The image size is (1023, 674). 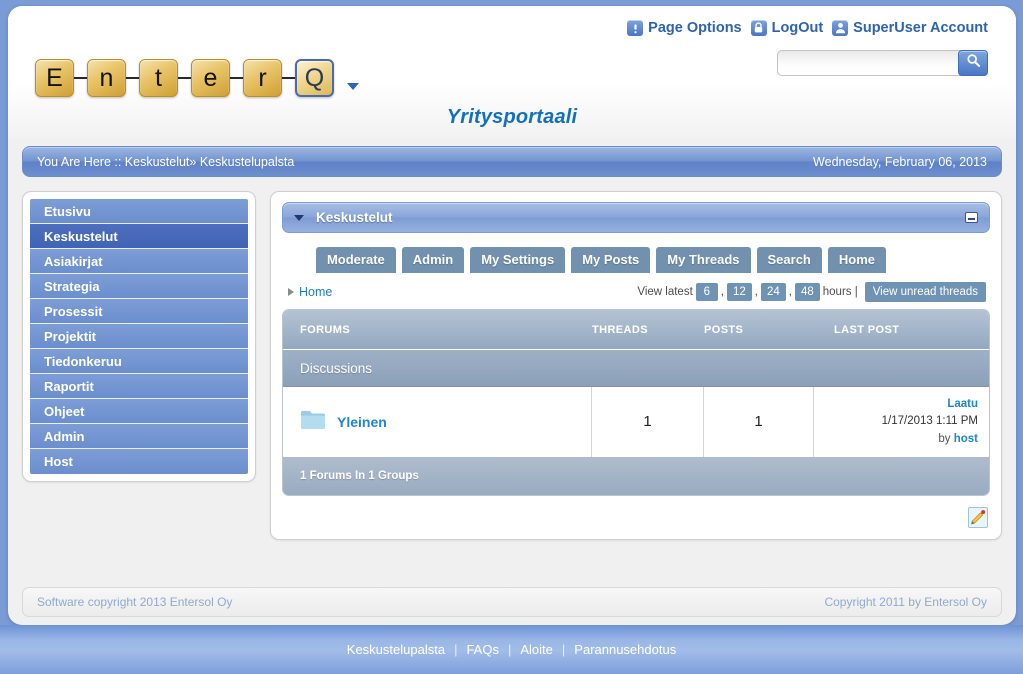 What do you see at coordinates (944, 438) in the screenshot?
I see `last-post-by-label: by` at bounding box center [944, 438].